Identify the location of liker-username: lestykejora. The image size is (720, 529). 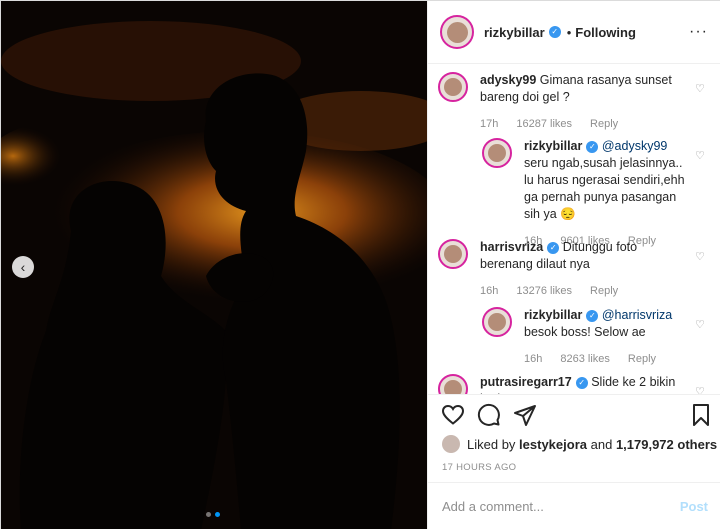
(553, 444).